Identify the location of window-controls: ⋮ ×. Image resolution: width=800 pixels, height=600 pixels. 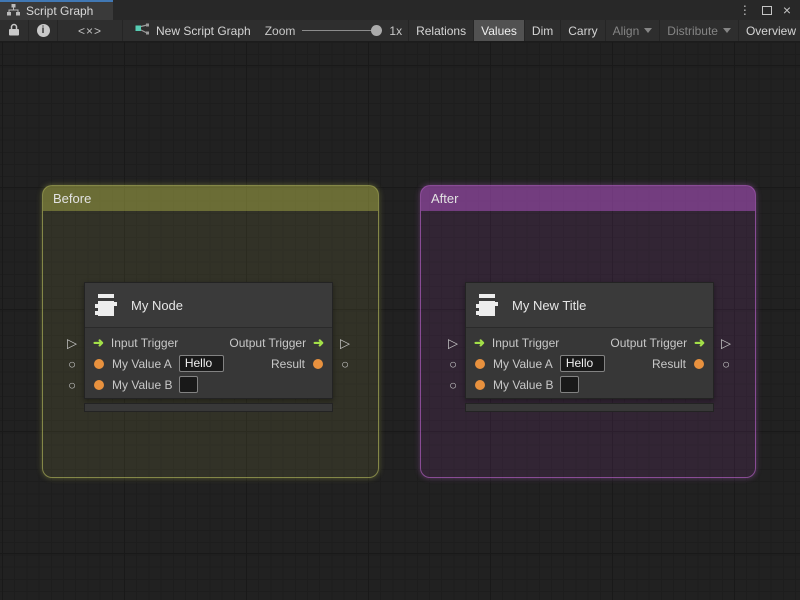
(769, 10).